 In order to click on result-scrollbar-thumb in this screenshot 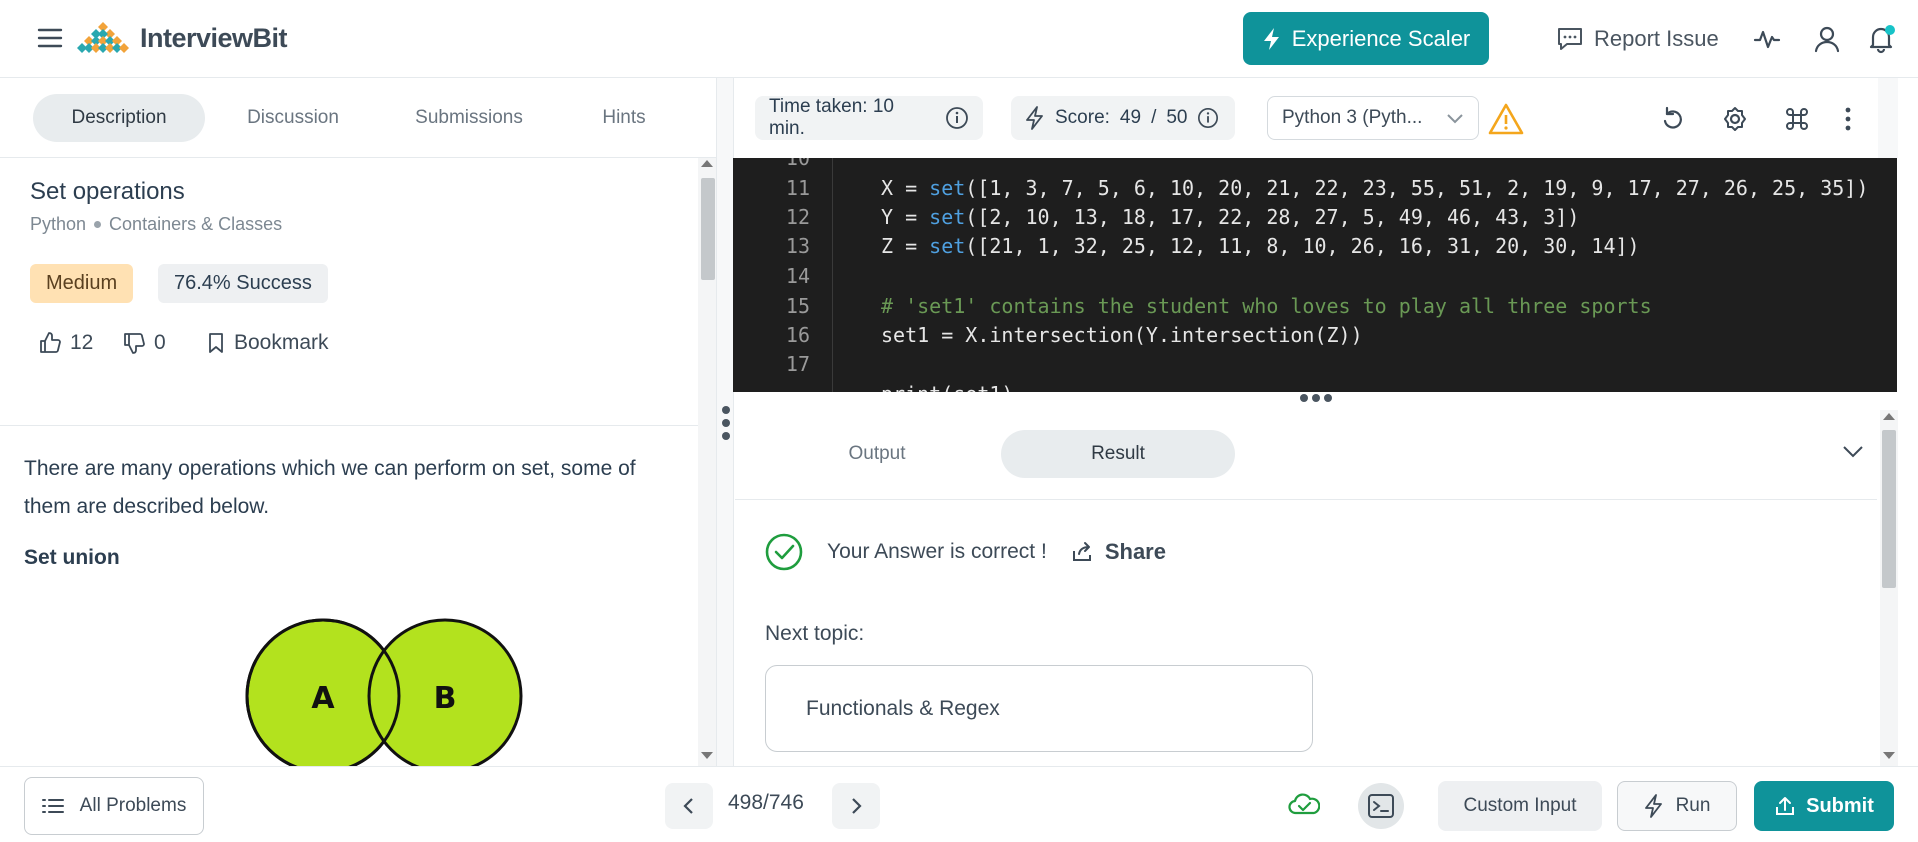, I will do `click(1889, 509)`.